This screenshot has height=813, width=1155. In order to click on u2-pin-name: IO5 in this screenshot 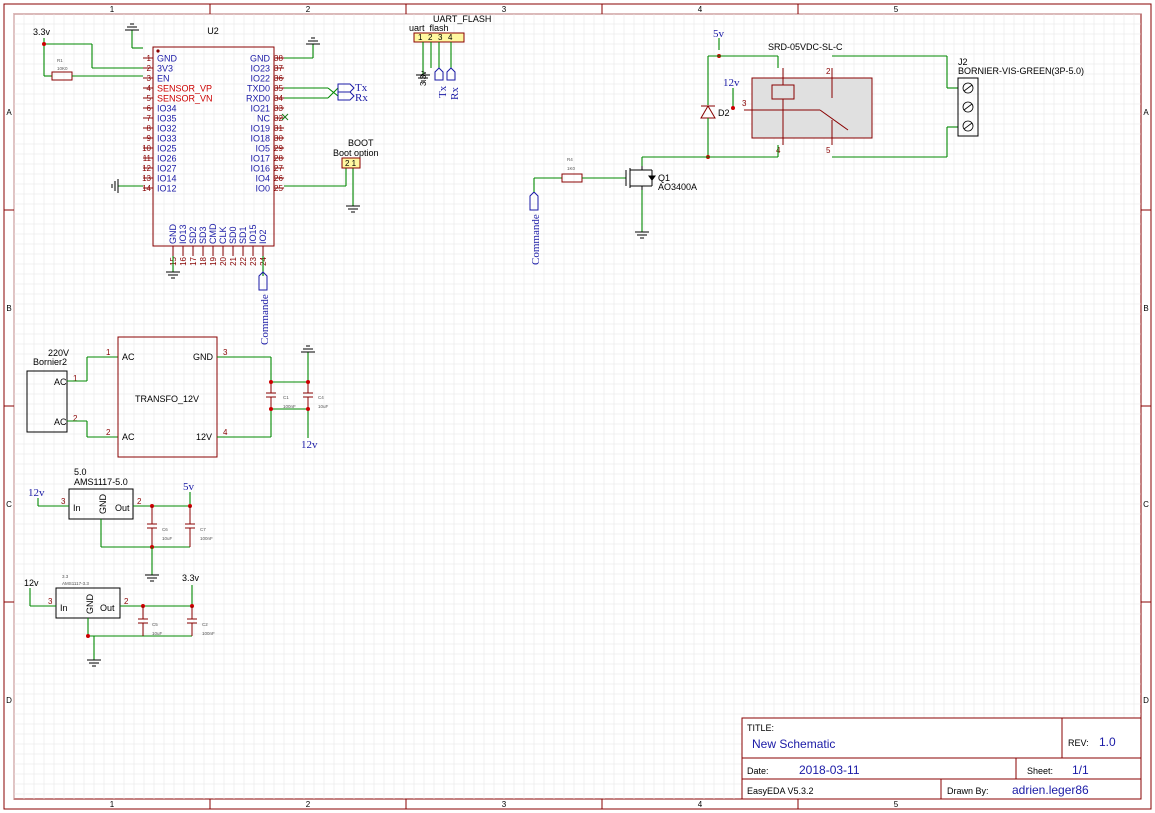, I will do `click(262, 149)`.